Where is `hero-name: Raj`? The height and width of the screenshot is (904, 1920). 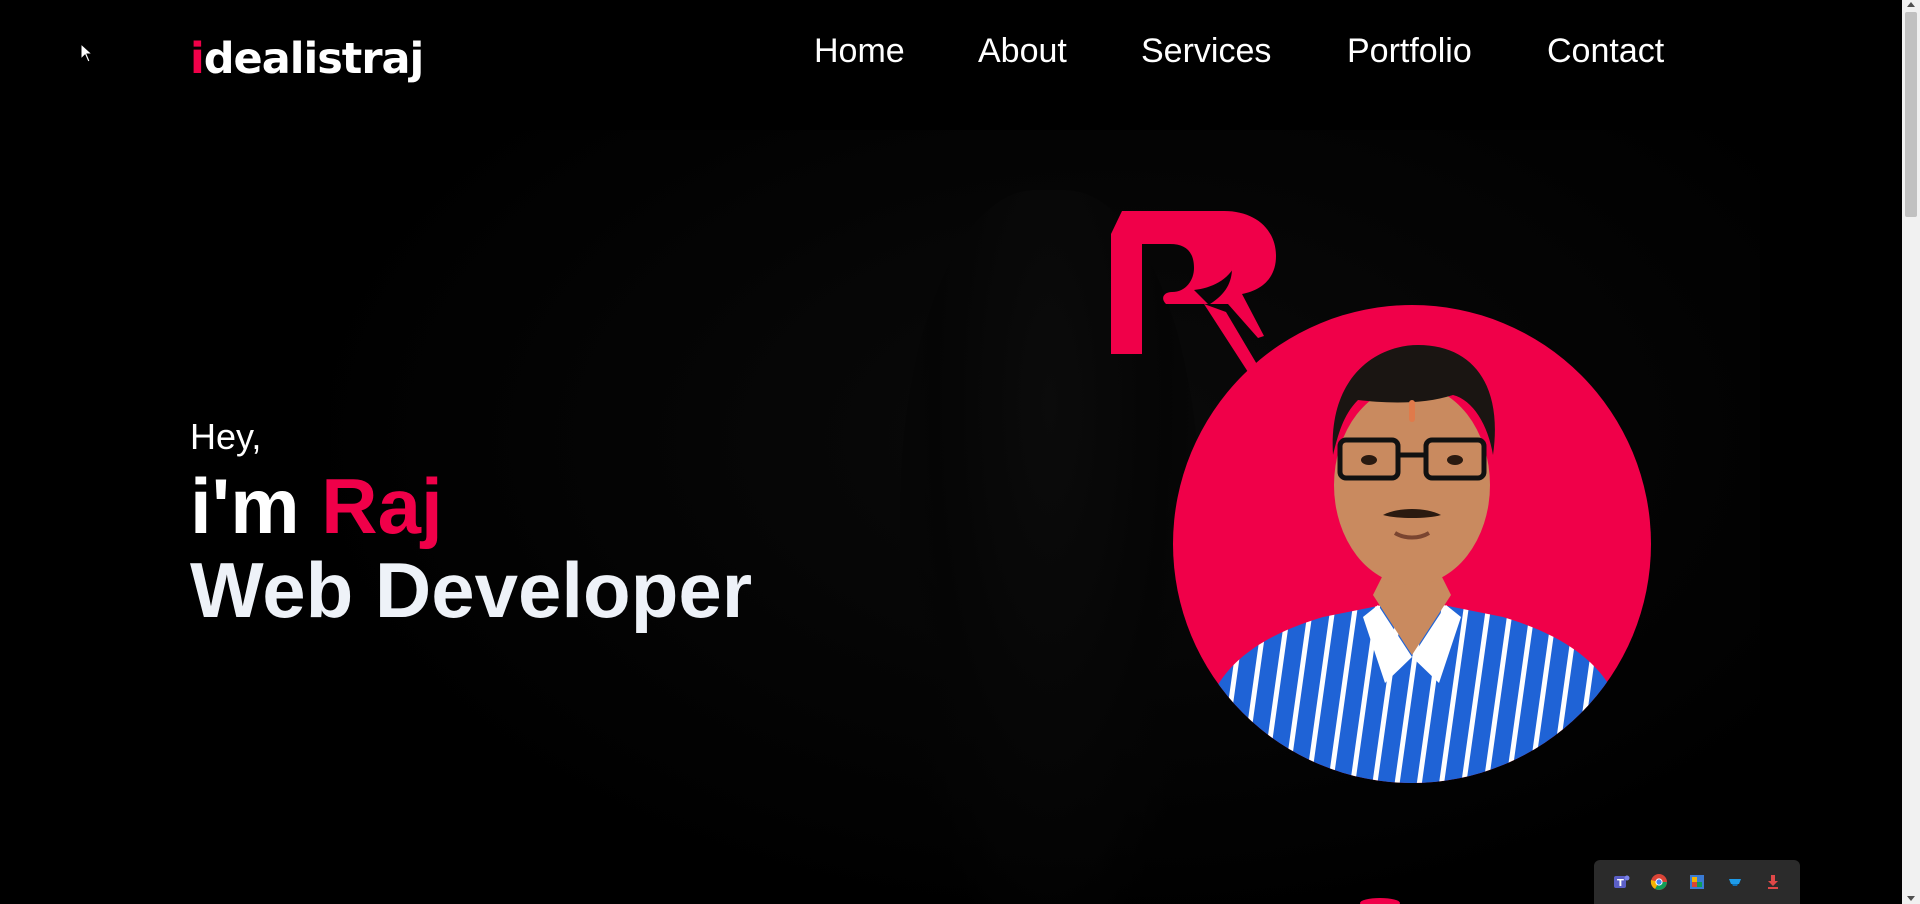 hero-name: Raj is located at coordinates (382, 506).